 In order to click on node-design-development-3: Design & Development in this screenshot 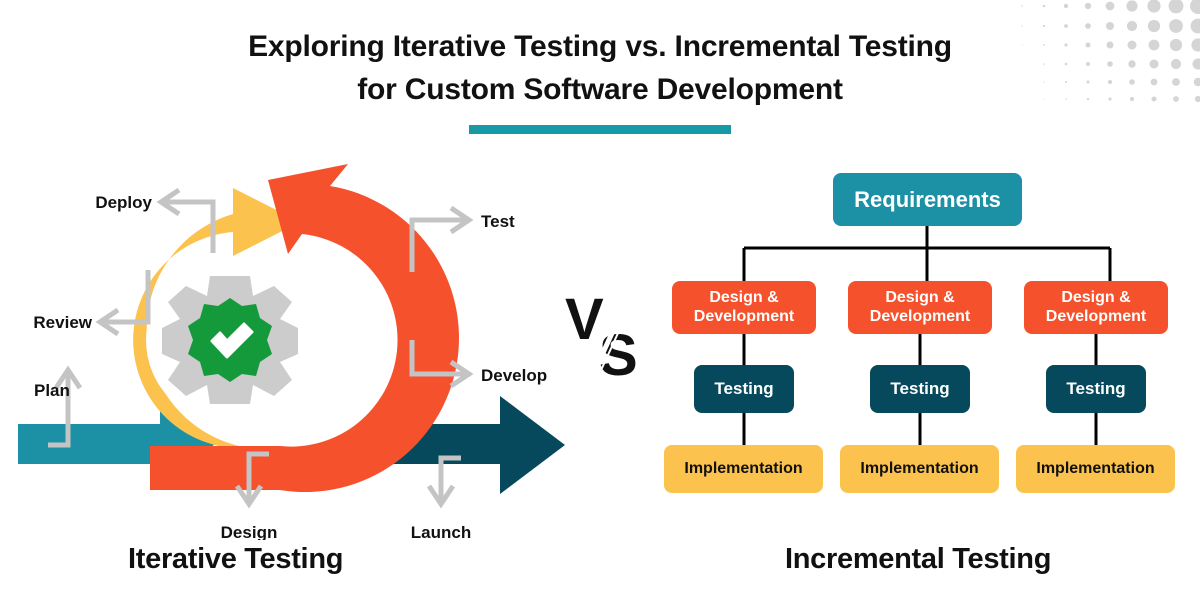, I will do `click(1096, 307)`.